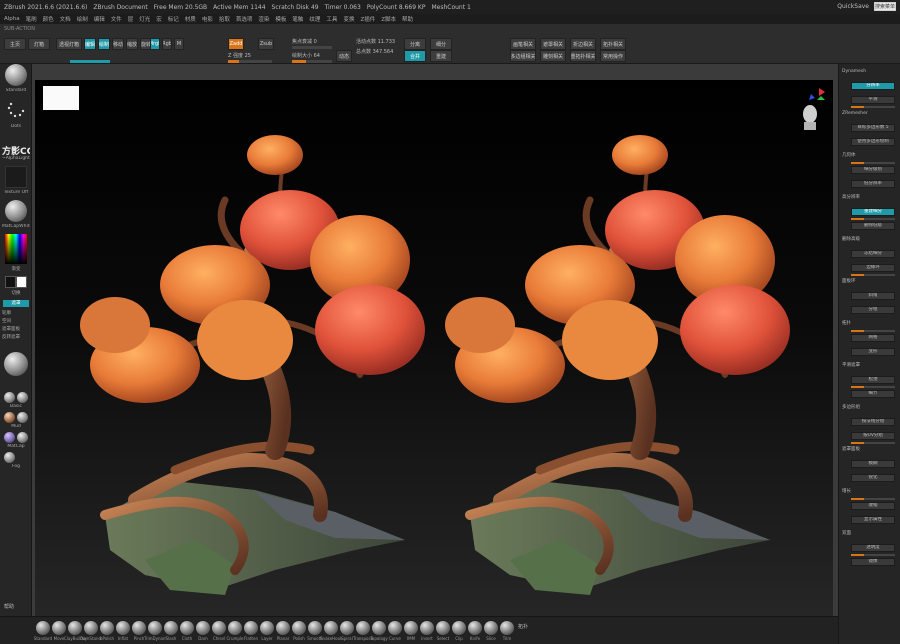 This screenshot has width=900, height=644. I want to click on home-button: 主页, so click(15, 44).